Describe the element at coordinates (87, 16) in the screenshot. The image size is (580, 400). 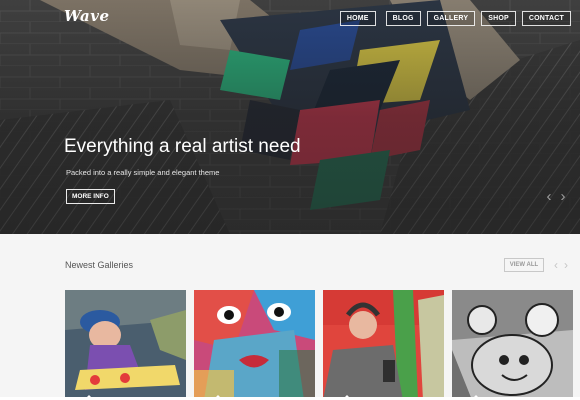
I see `site-logo: Wave` at that location.